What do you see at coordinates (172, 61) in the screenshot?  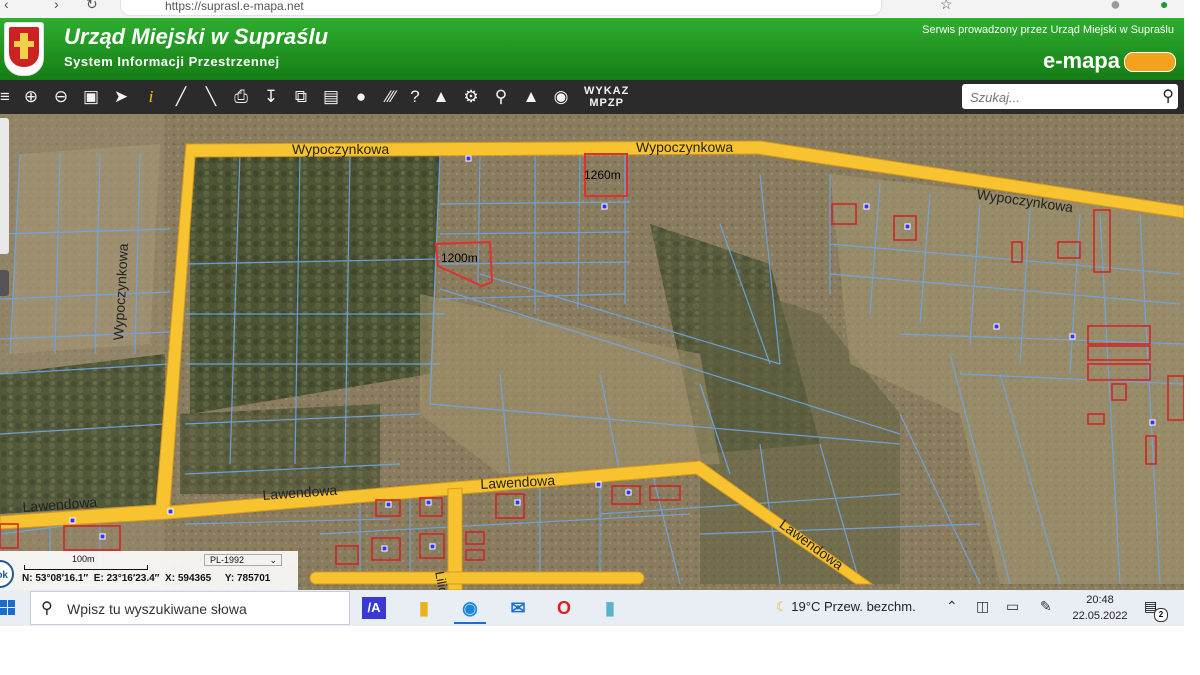 I see `page-subtitle: System Informacji Przestrzennej` at bounding box center [172, 61].